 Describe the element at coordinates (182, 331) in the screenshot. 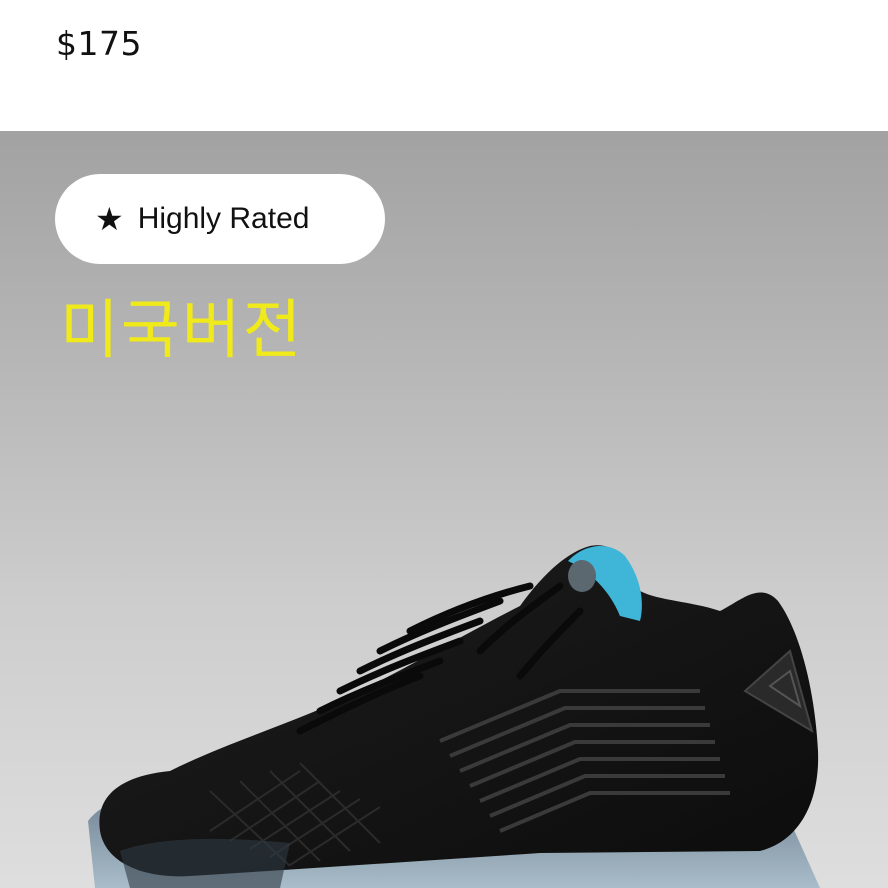

I see `version-overlay-text: 미국버전` at that location.